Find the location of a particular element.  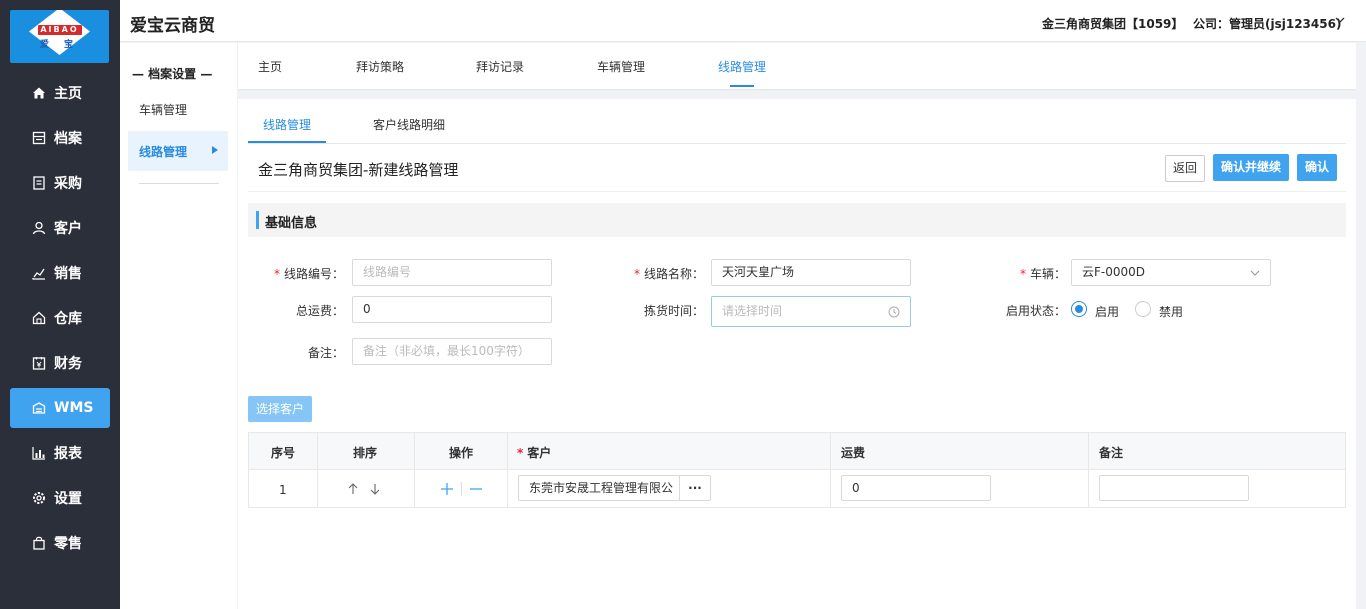

arrow-up-icon is located at coordinates (353, 489).